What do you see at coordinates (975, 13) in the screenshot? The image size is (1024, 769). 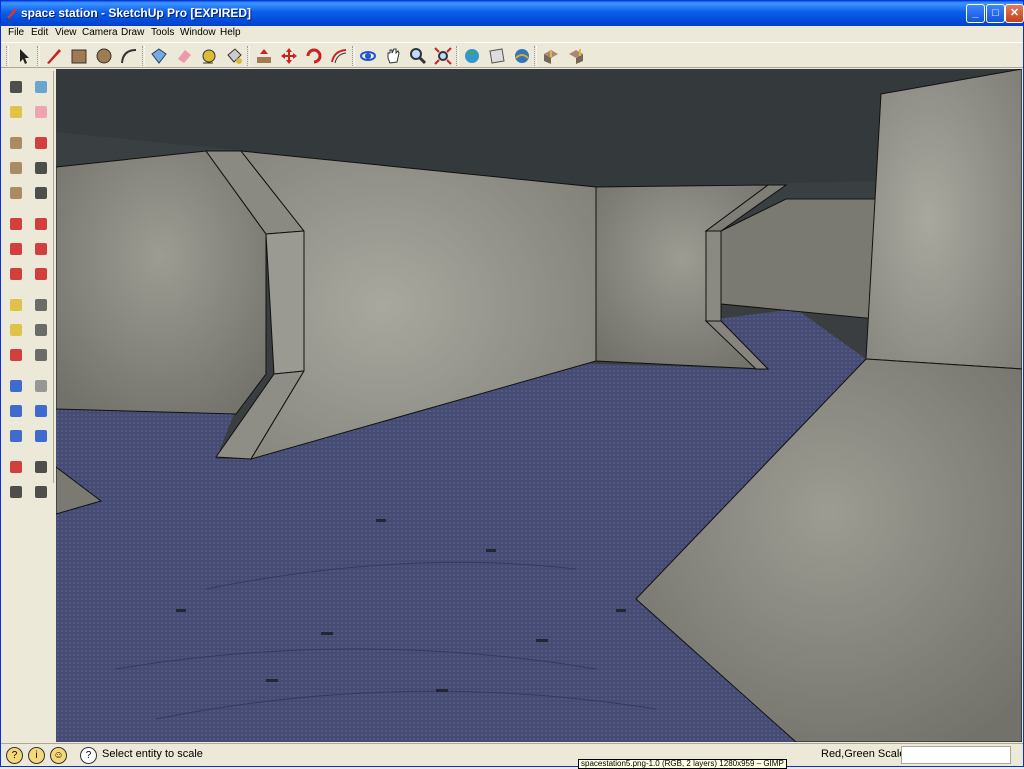 I see `minimize-button: _` at bounding box center [975, 13].